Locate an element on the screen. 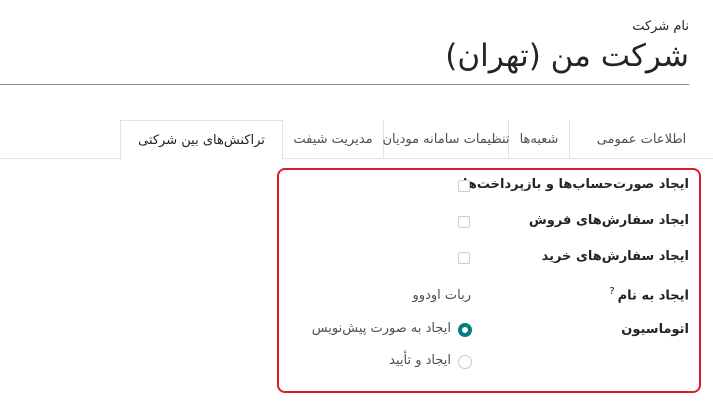 The image size is (713, 401). company-name-underline is located at coordinates (344, 84).